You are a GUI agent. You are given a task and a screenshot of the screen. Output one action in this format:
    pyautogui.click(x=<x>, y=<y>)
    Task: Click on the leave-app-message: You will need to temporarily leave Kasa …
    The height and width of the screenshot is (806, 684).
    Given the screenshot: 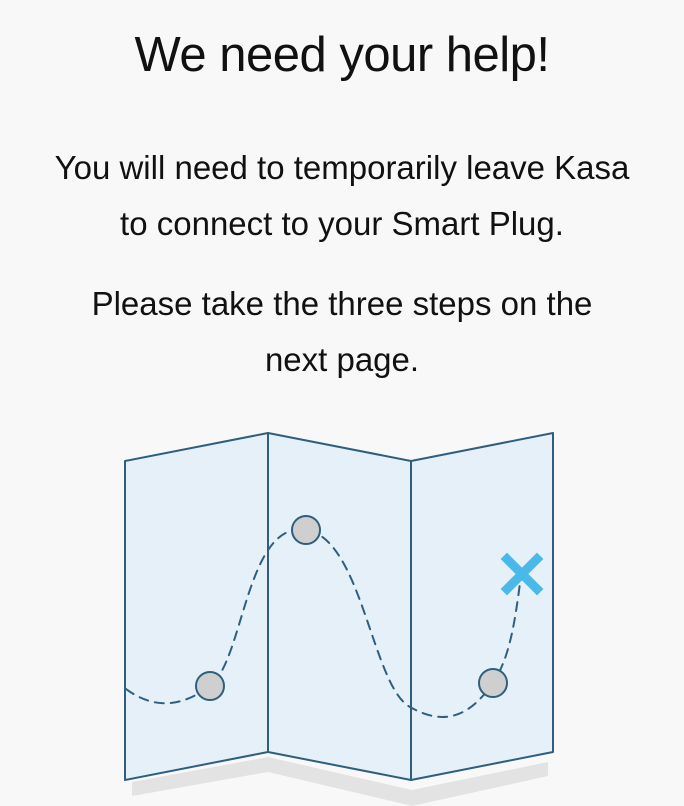 What is the action you would take?
    pyautogui.click(x=342, y=196)
    